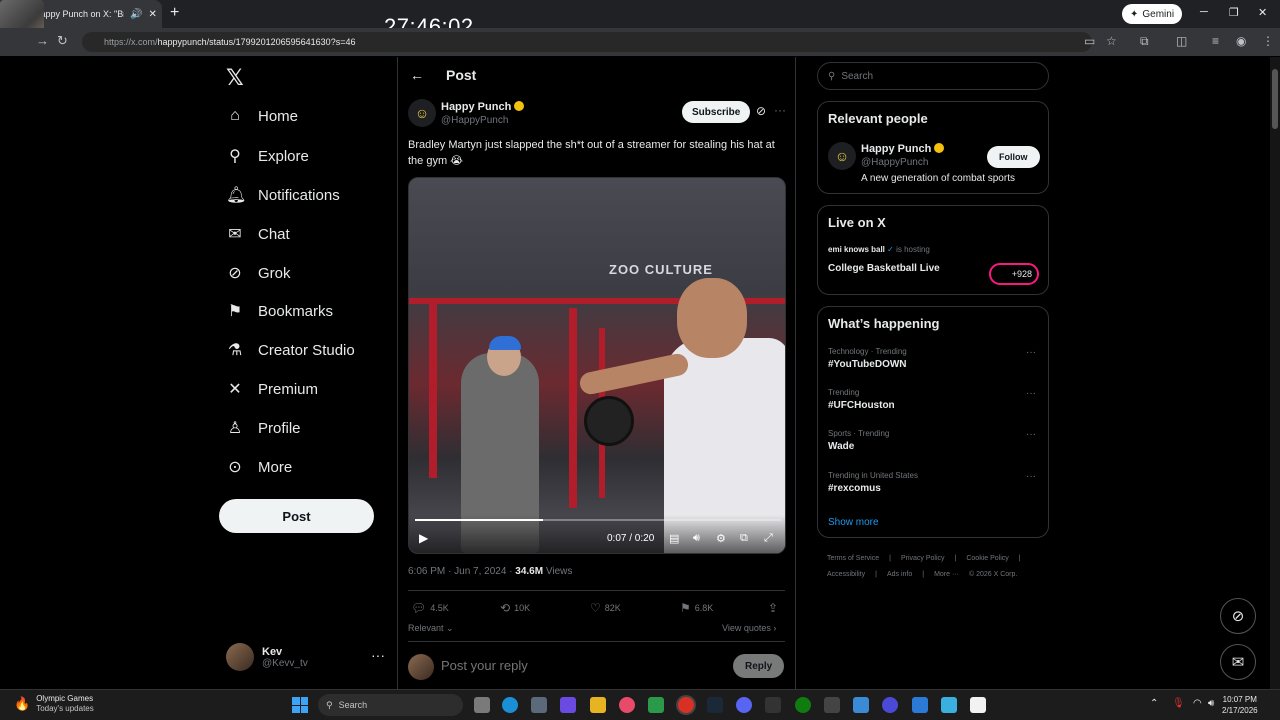 This screenshot has width=1280, height=720. What do you see at coordinates (423, 538) in the screenshot?
I see `play-icon: ▶` at bounding box center [423, 538].